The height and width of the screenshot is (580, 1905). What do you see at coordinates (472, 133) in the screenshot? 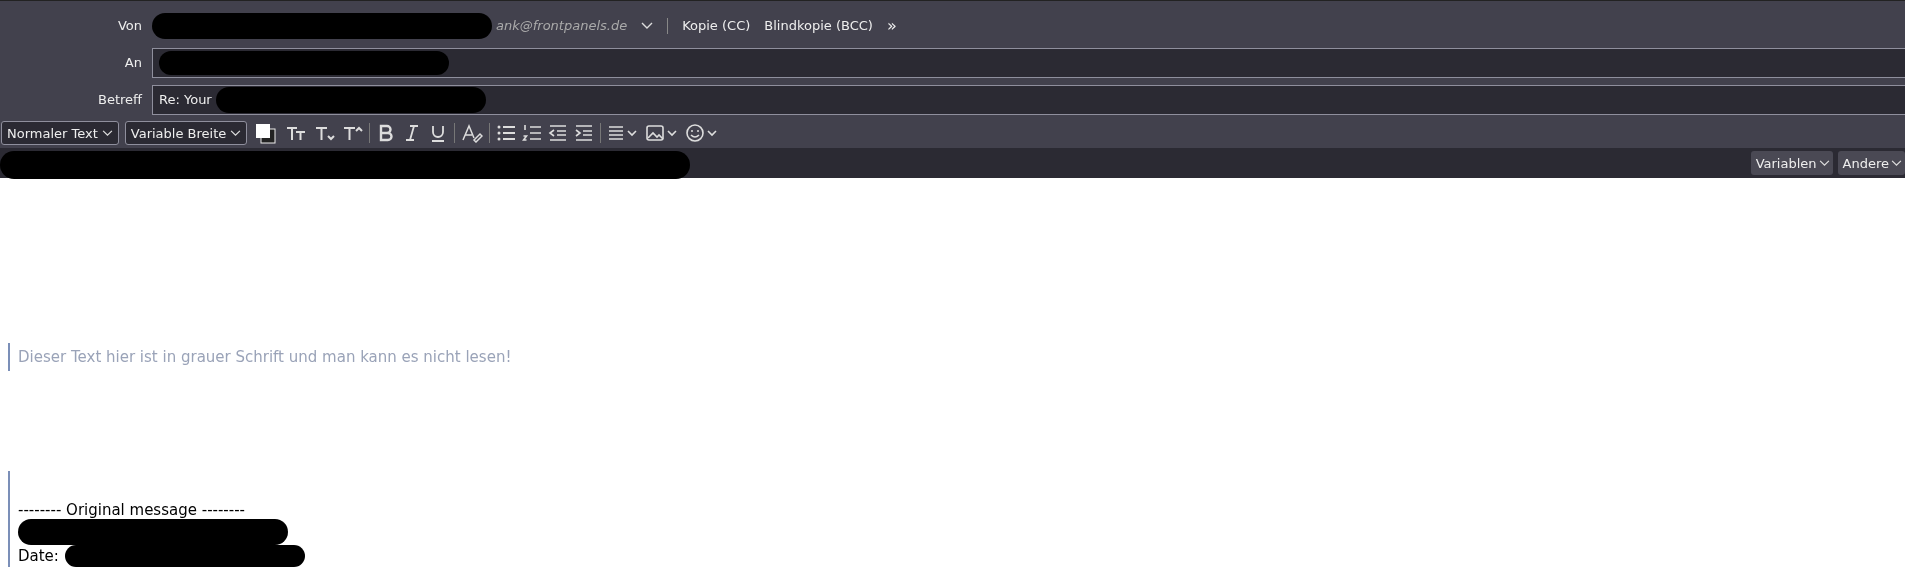
I see `clear-formatting-icon` at bounding box center [472, 133].